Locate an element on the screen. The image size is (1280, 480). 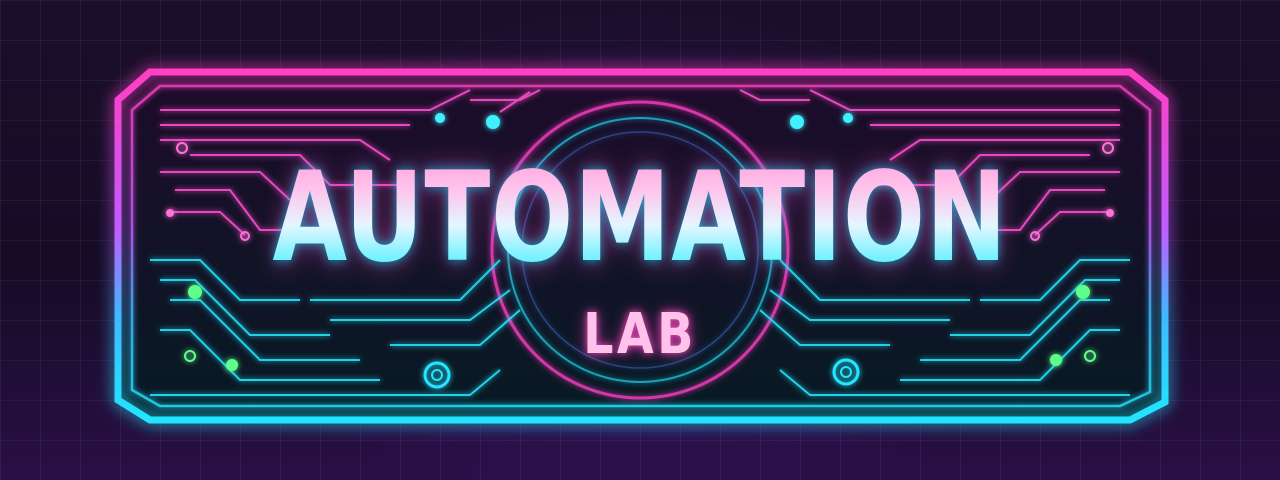
sign-subtitle: LAB is located at coordinates (640, 334).